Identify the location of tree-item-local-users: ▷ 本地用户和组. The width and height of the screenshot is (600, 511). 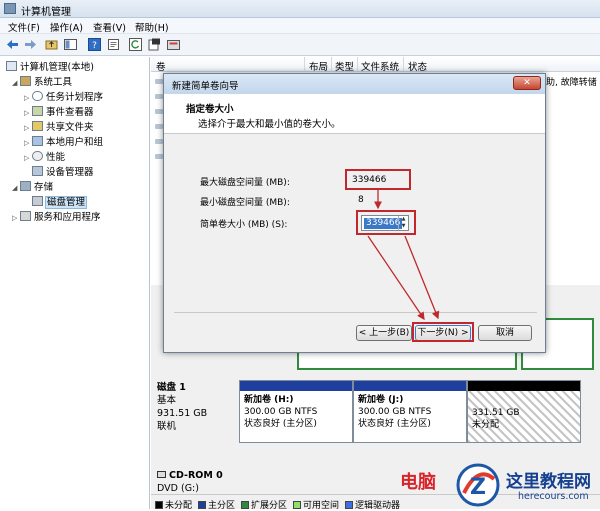
(63, 141).